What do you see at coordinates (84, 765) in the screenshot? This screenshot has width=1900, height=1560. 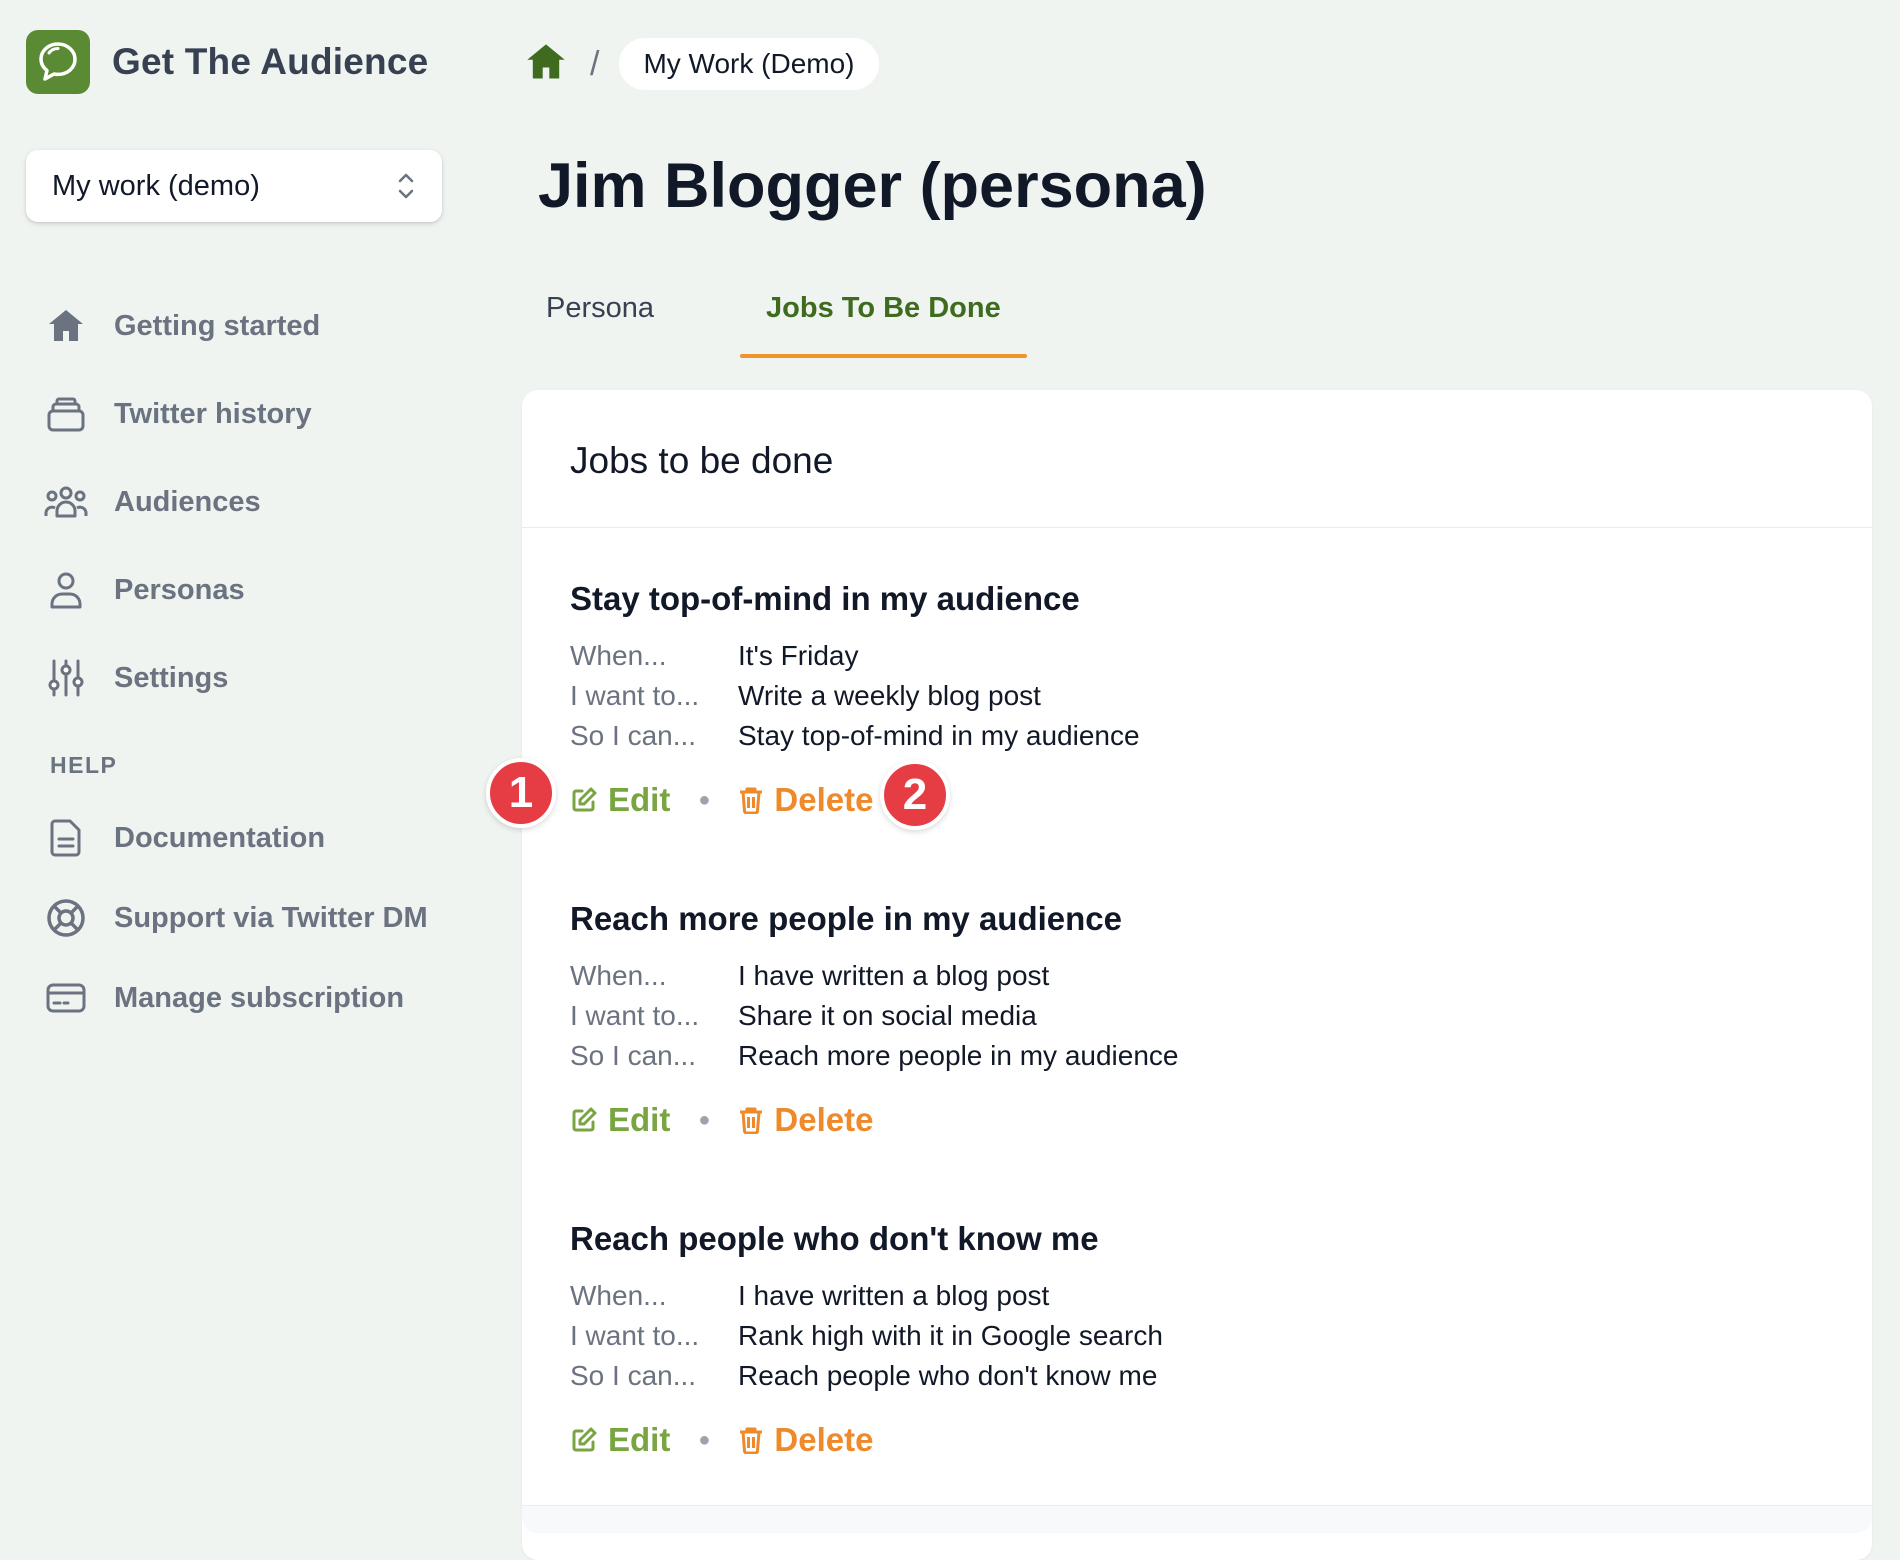 I see `help-section-title: HELP` at bounding box center [84, 765].